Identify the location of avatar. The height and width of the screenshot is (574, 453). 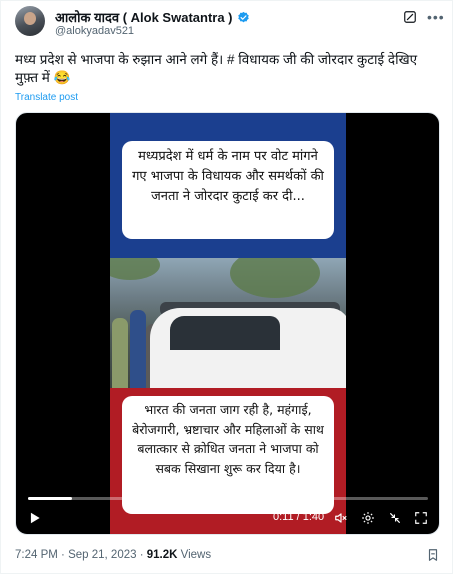
(30, 21).